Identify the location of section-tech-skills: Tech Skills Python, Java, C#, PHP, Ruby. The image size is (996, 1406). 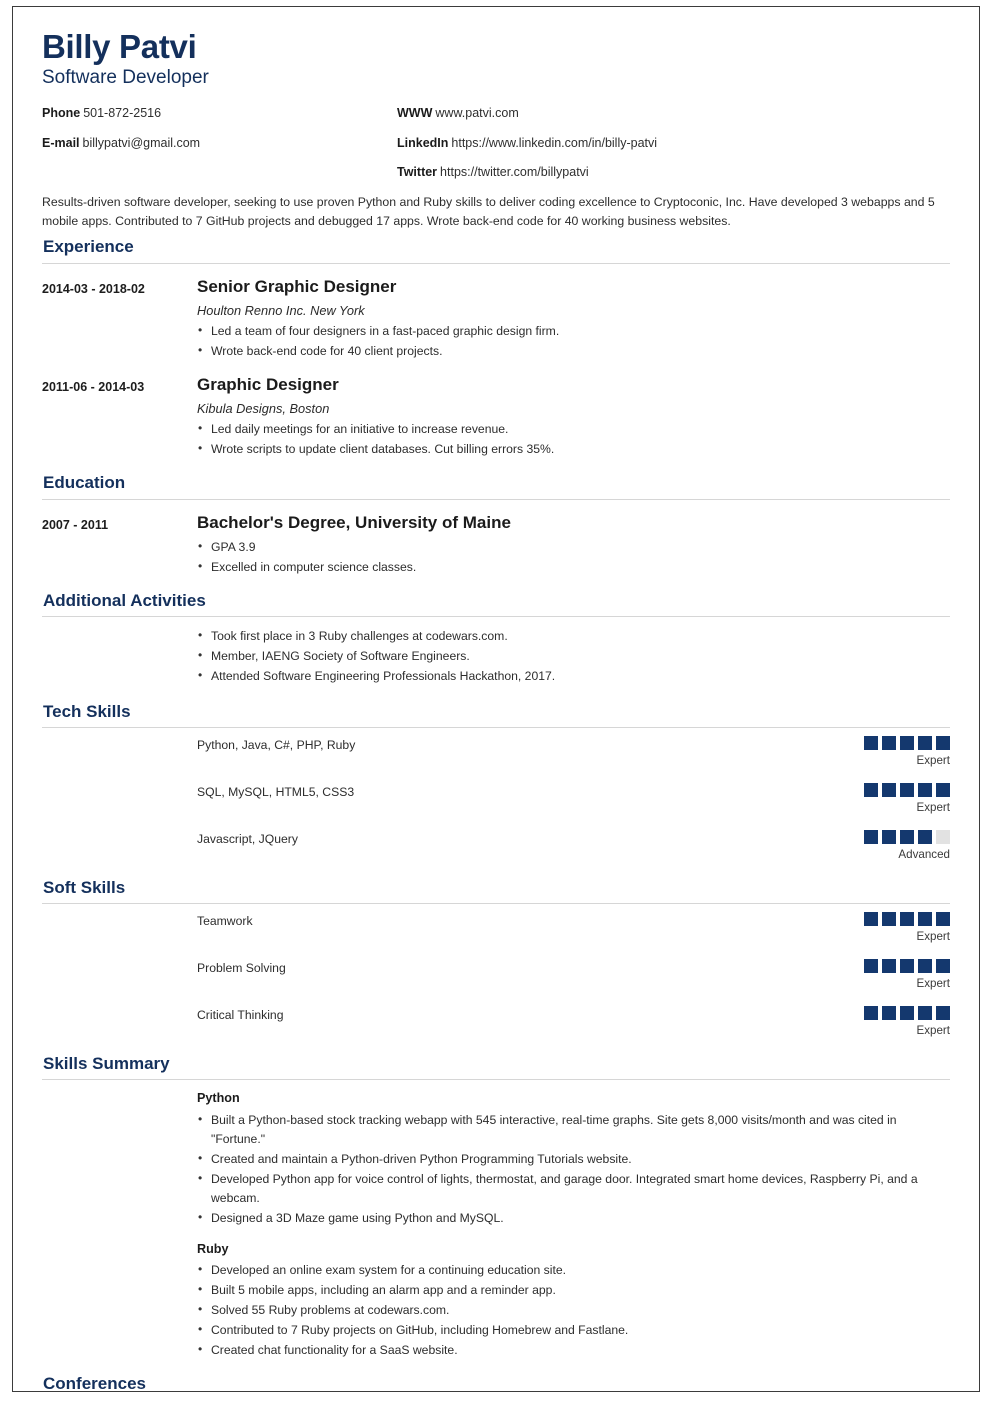
(496, 781).